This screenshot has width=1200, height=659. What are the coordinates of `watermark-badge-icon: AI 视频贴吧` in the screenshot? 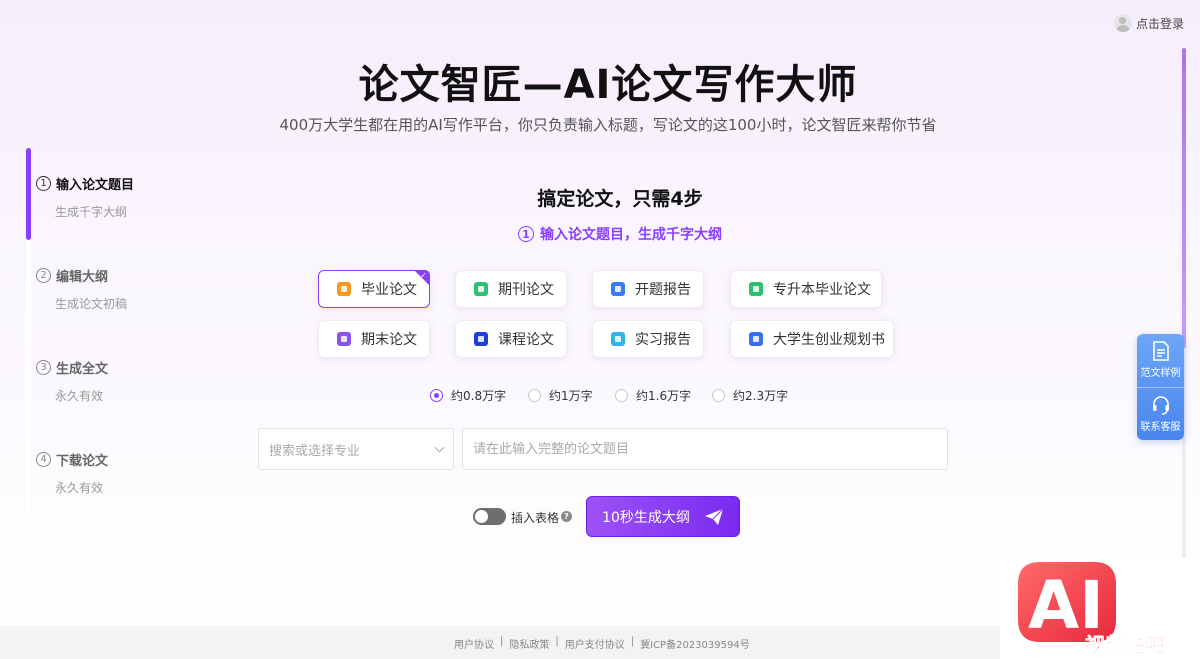 It's located at (1091, 609).